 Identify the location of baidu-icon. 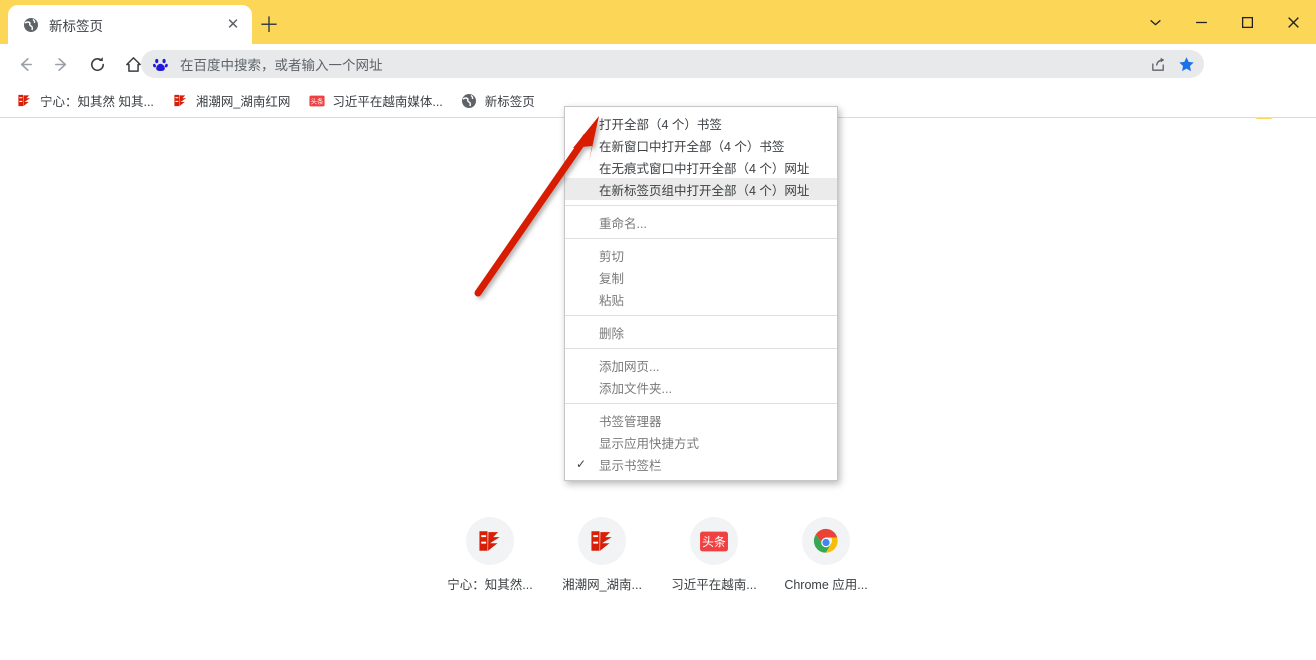
(160, 64).